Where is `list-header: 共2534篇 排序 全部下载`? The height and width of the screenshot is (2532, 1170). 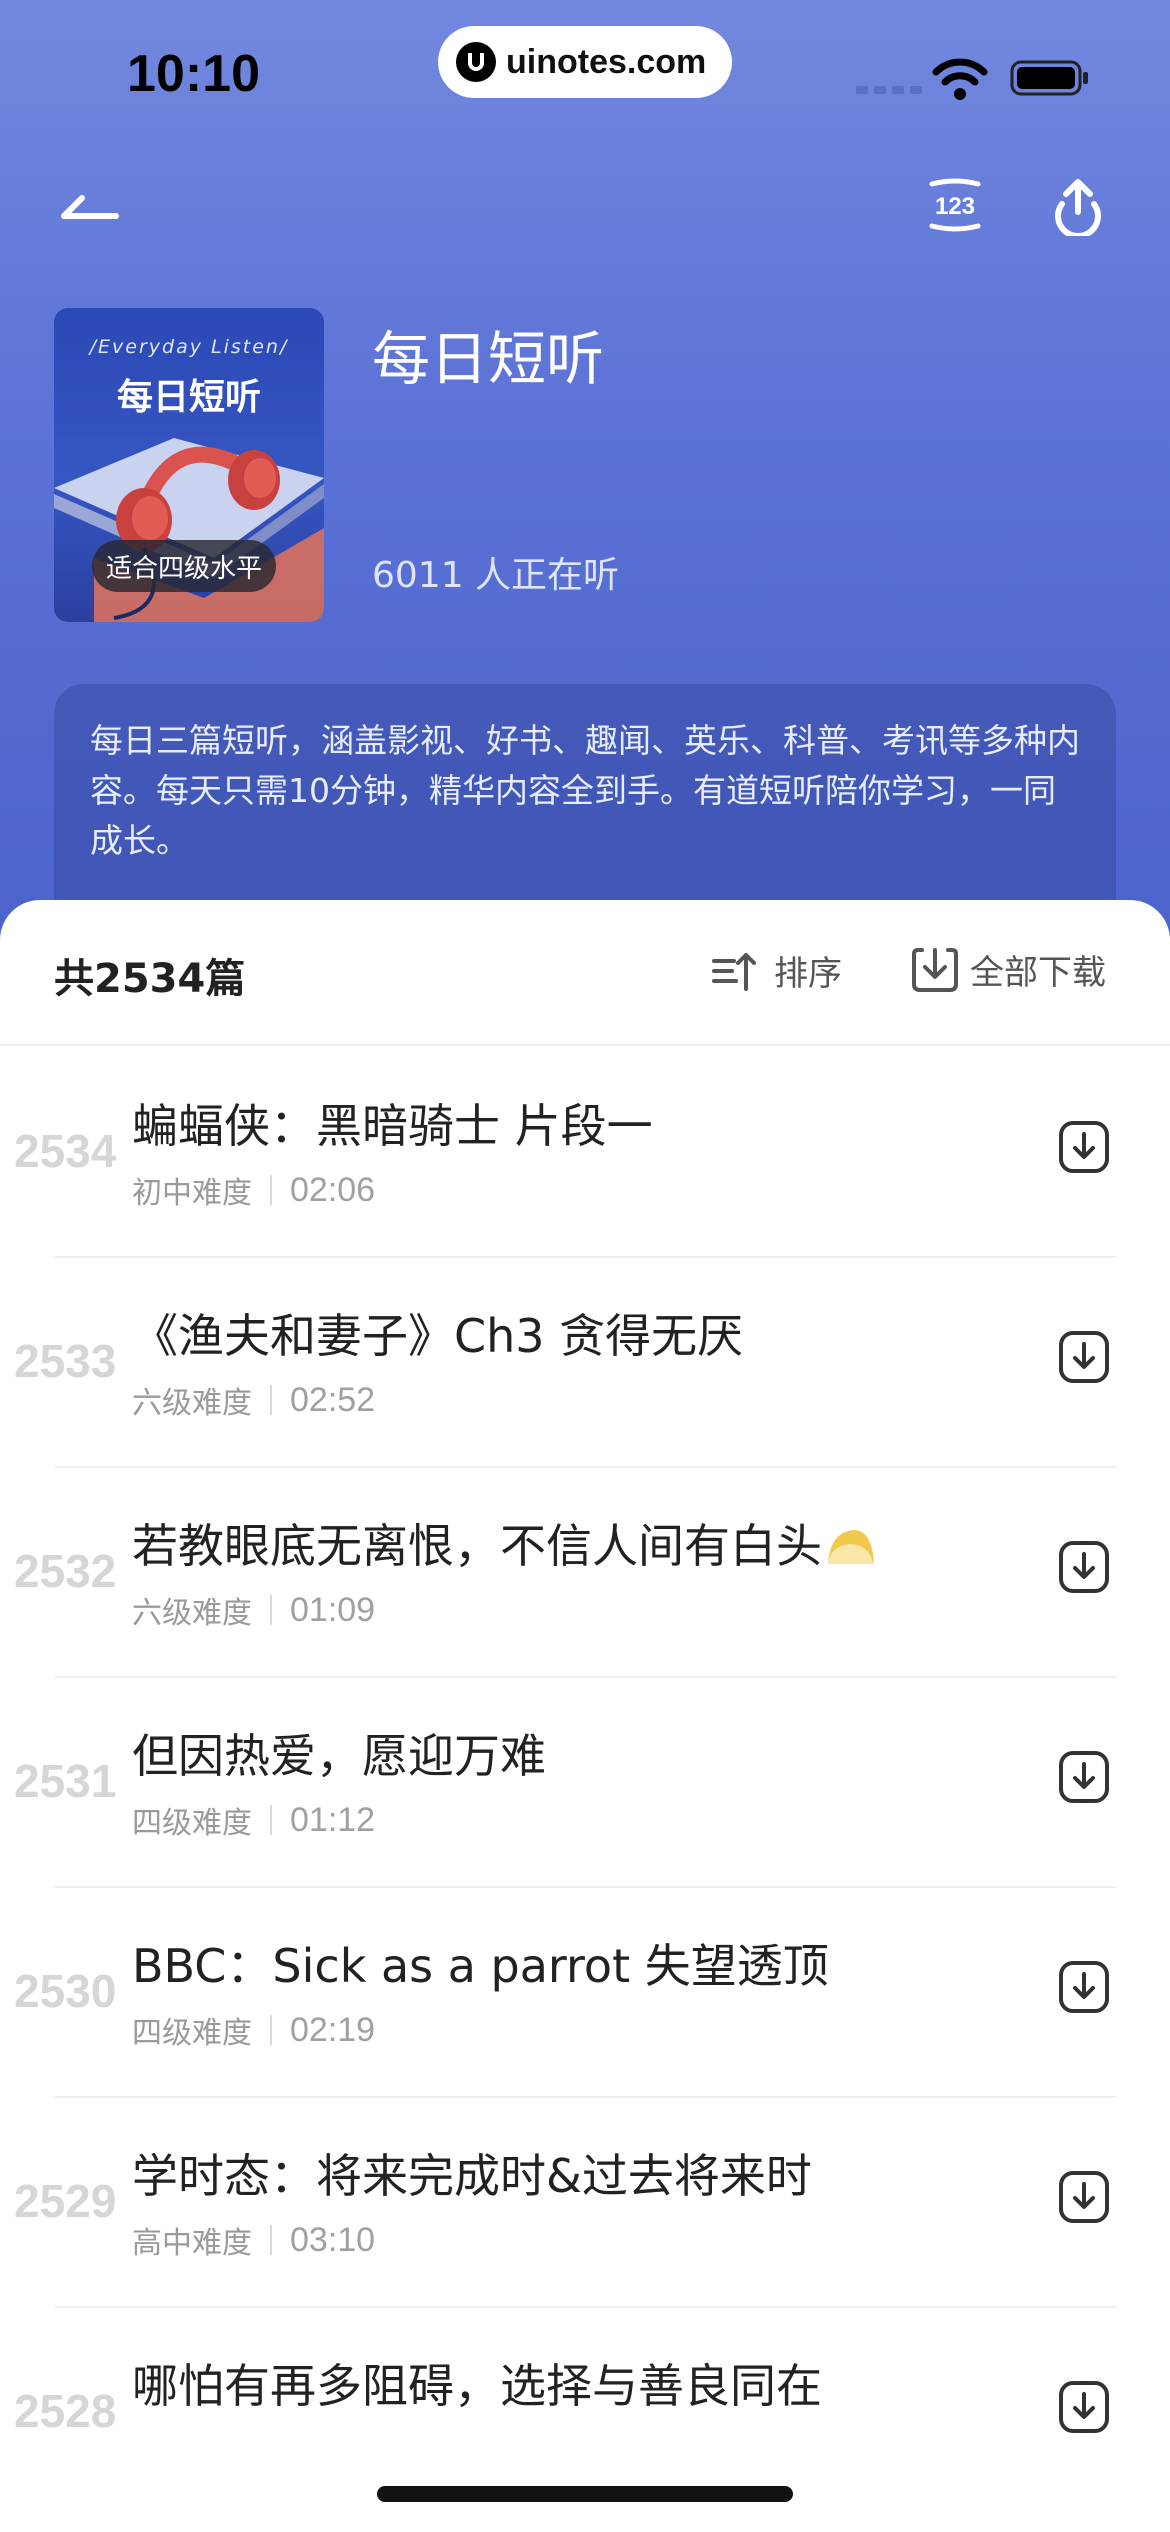
list-header: 共2534篇 排序 全部下载 is located at coordinates (585, 973).